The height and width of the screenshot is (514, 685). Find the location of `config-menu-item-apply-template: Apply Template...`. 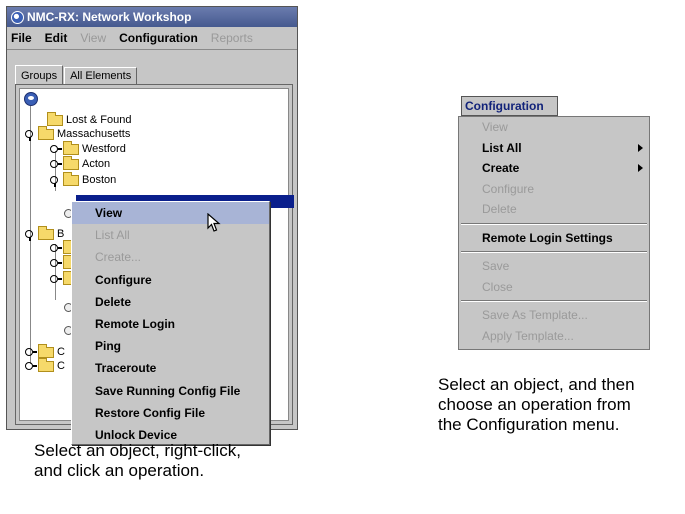

config-menu-item-apply-template: Apply Template... is located at coordinates (554, 336).